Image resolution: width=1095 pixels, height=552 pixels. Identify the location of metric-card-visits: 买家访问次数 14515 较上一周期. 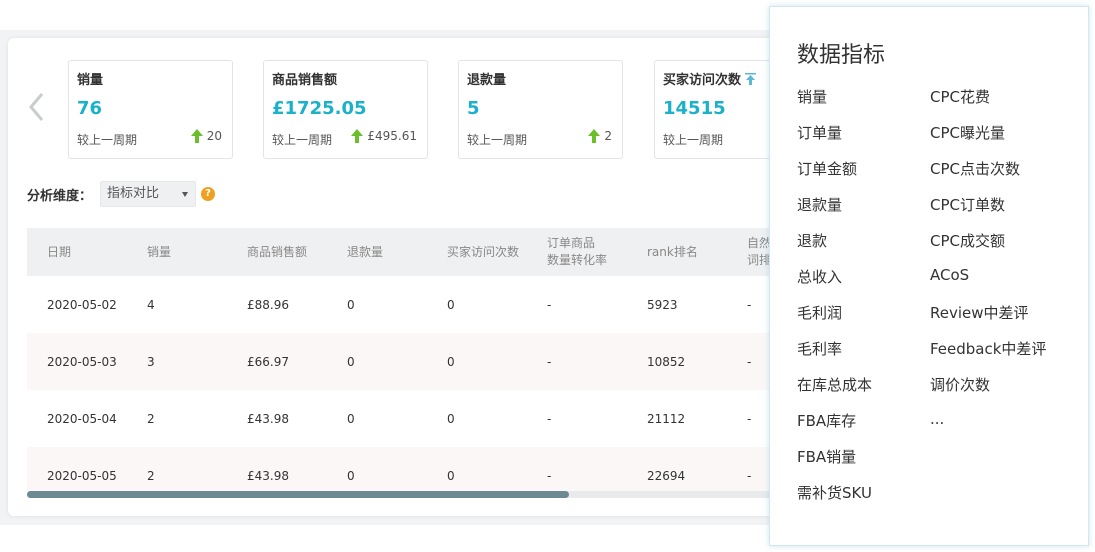
(719, 109).